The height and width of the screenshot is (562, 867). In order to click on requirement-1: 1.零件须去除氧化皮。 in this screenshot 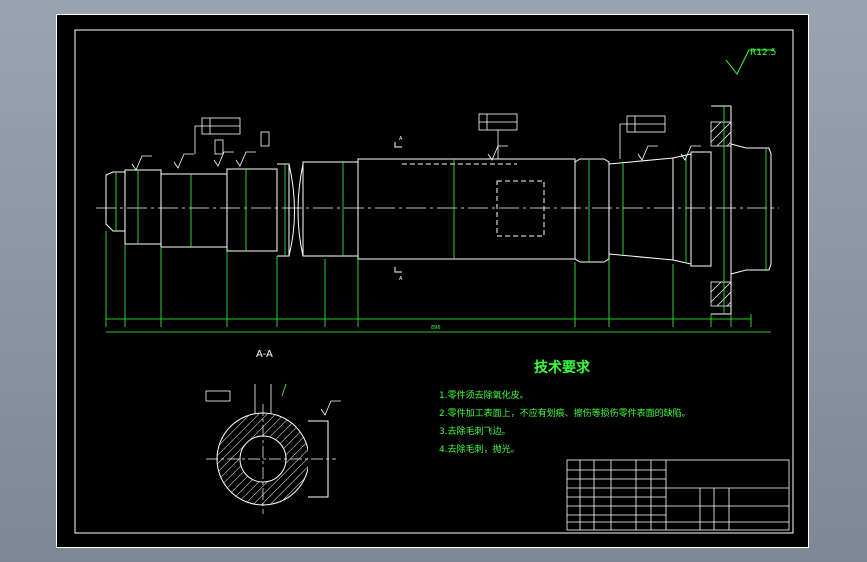, I will do `click(484, 395)`.